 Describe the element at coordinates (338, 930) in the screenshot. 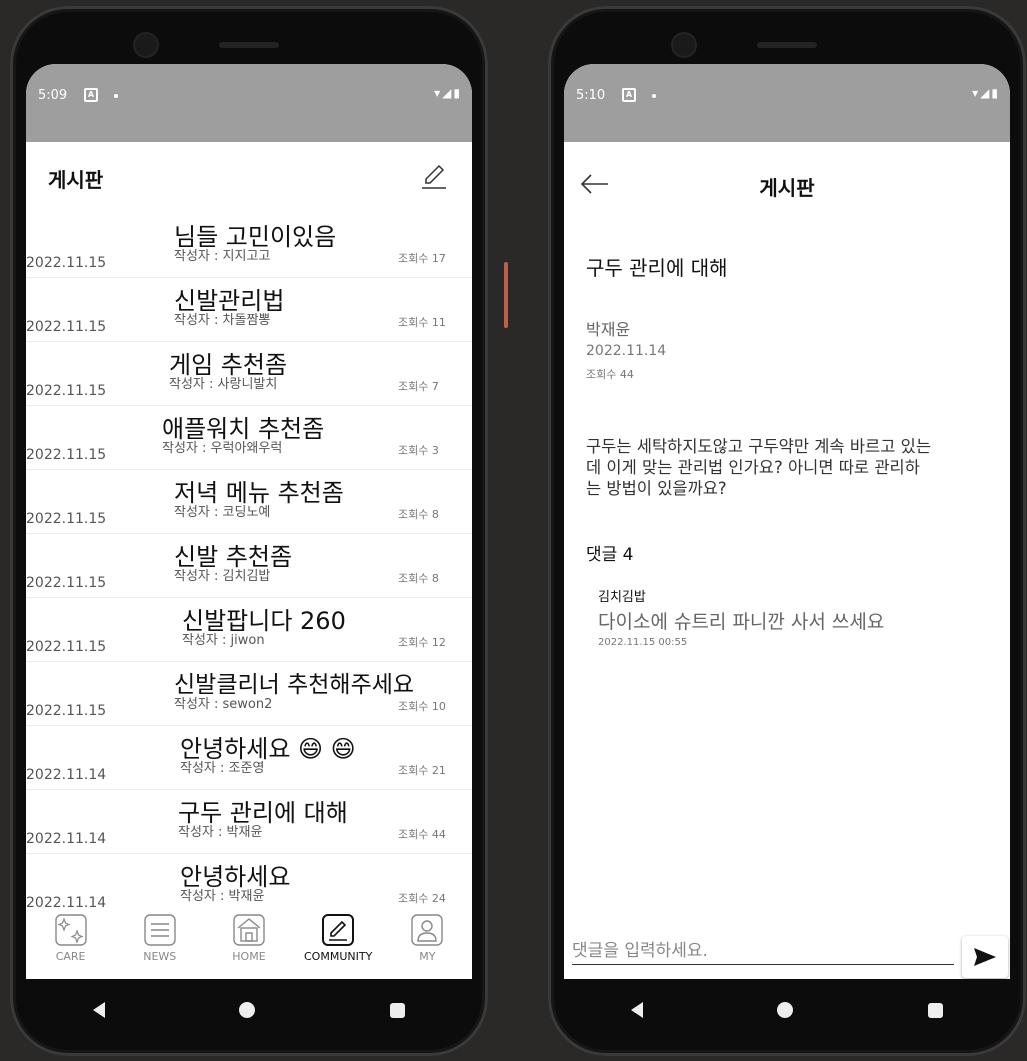

I see `pencil-icon` at that location.